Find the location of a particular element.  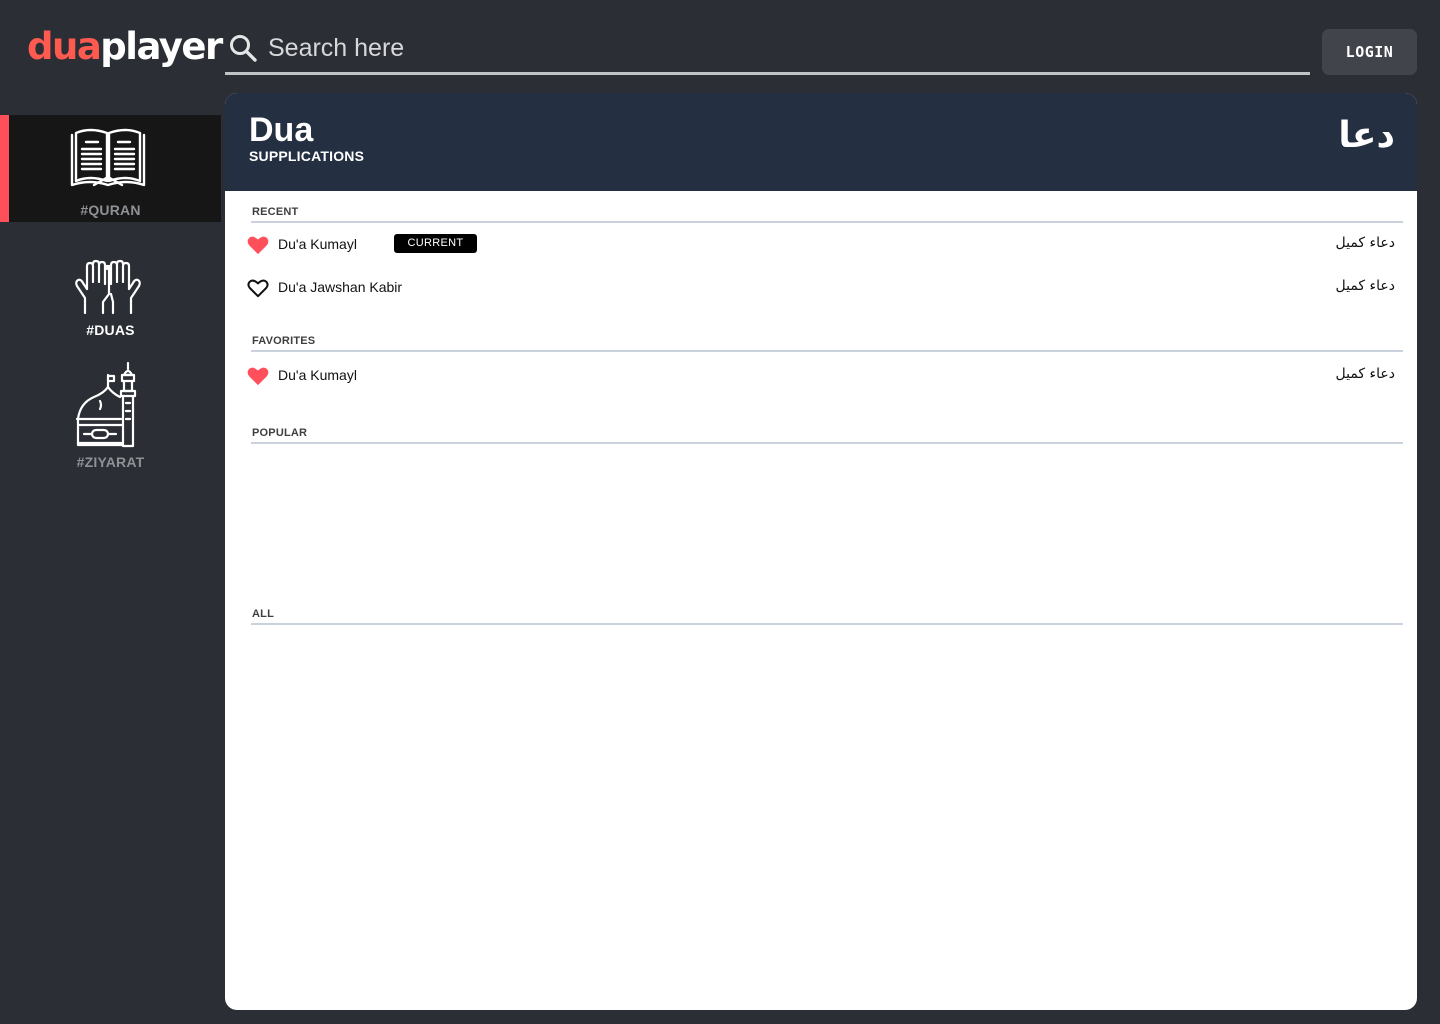

shrine-dome-icon is located at coordinates (106, 404).